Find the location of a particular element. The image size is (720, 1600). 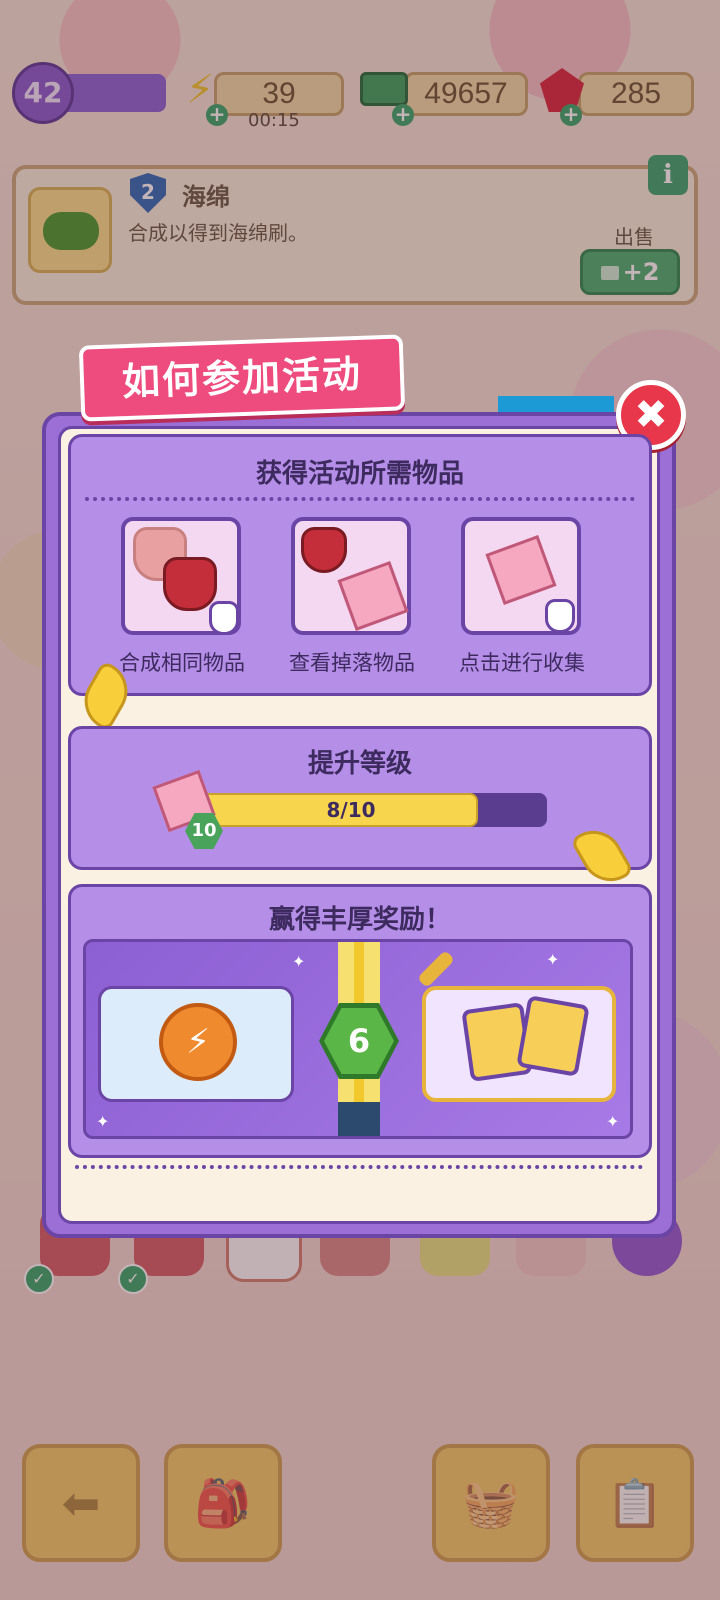

step-label: 合成相同物品 is located at coordinates (182, 663).